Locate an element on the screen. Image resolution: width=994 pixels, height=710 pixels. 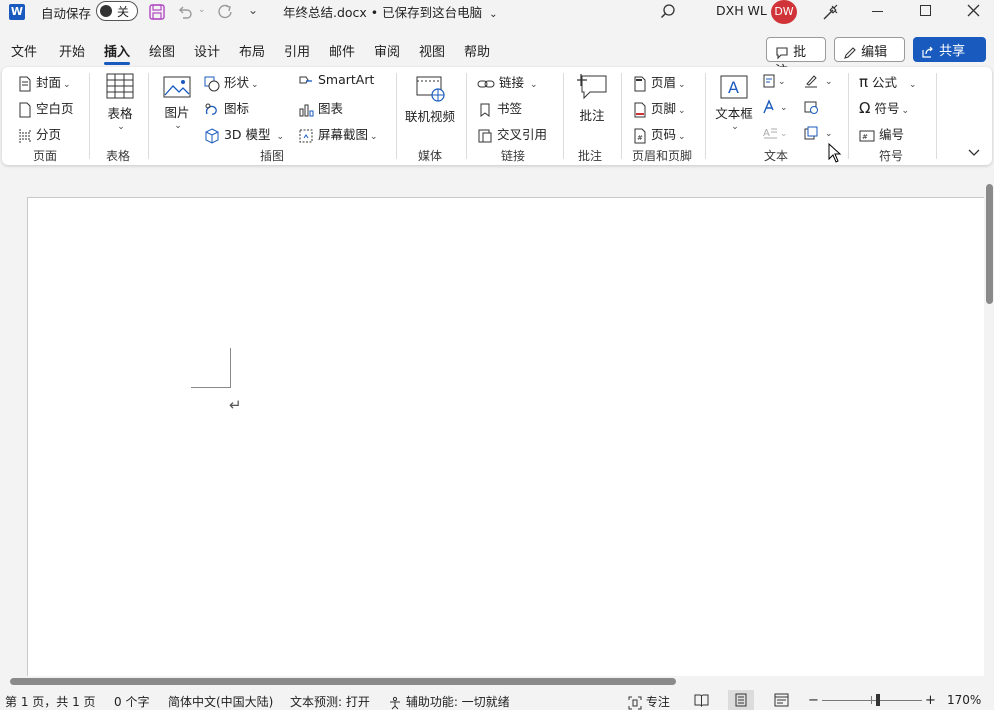
new-comment-button: 批注 is located at coordinates (592, 98).